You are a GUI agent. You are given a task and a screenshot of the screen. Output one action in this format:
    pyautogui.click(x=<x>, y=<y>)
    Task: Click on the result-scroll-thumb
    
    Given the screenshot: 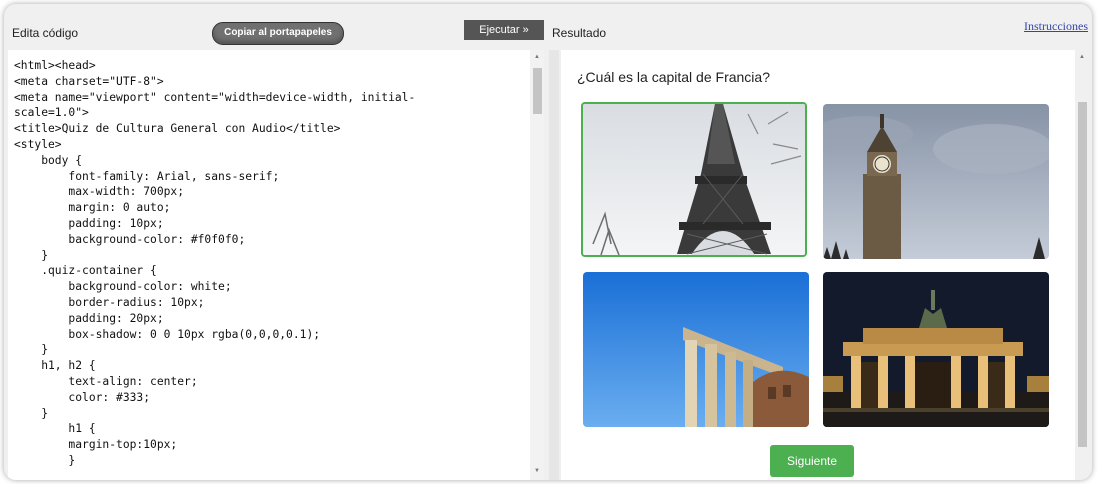 What is the action you would take?
    pyautogui.click(x=1082, y=274)
    